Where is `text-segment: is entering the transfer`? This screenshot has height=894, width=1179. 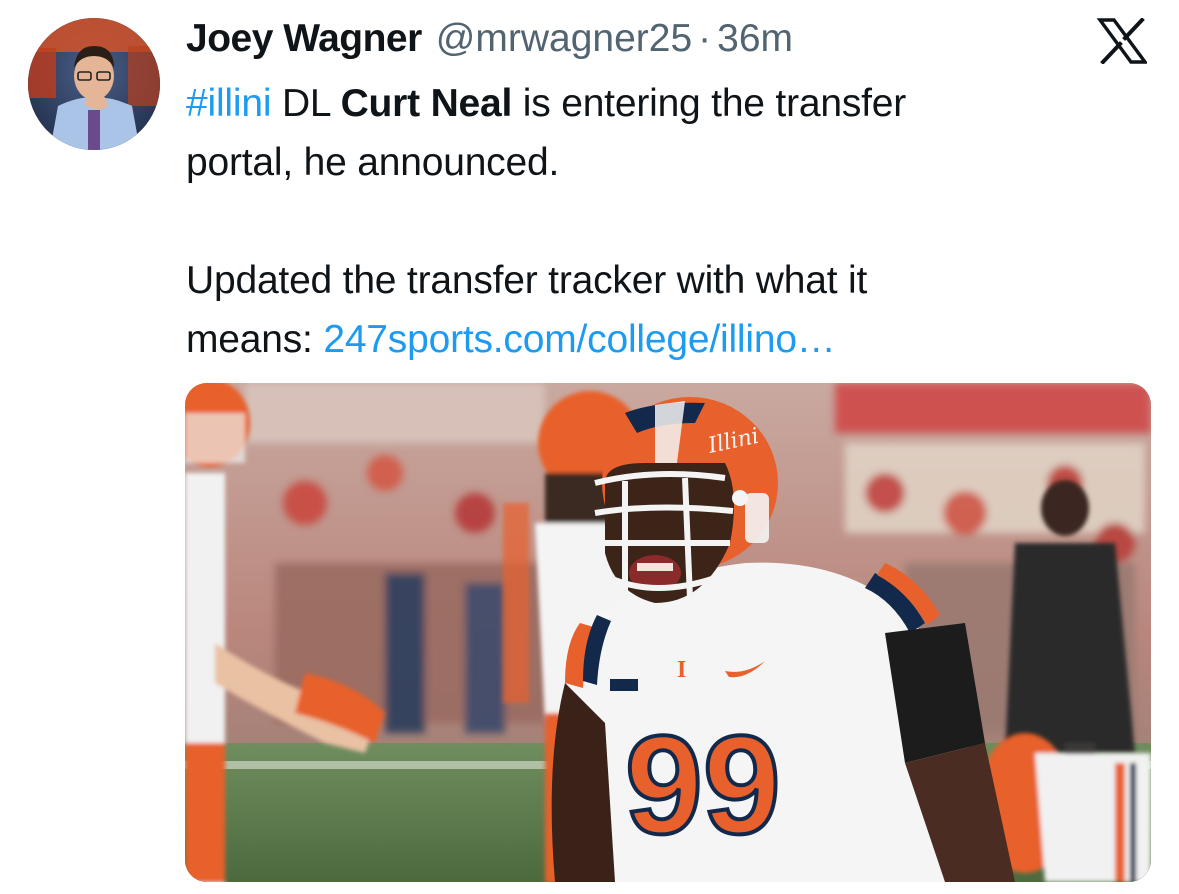 text-segment: is entering the transfer is located at coordinates (709, 103).